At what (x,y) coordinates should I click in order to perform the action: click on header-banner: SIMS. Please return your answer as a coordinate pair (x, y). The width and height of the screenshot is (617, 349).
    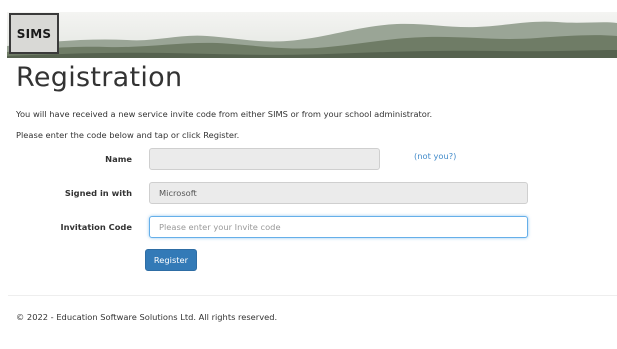
    Looking at the image, I should click on (312, 35).